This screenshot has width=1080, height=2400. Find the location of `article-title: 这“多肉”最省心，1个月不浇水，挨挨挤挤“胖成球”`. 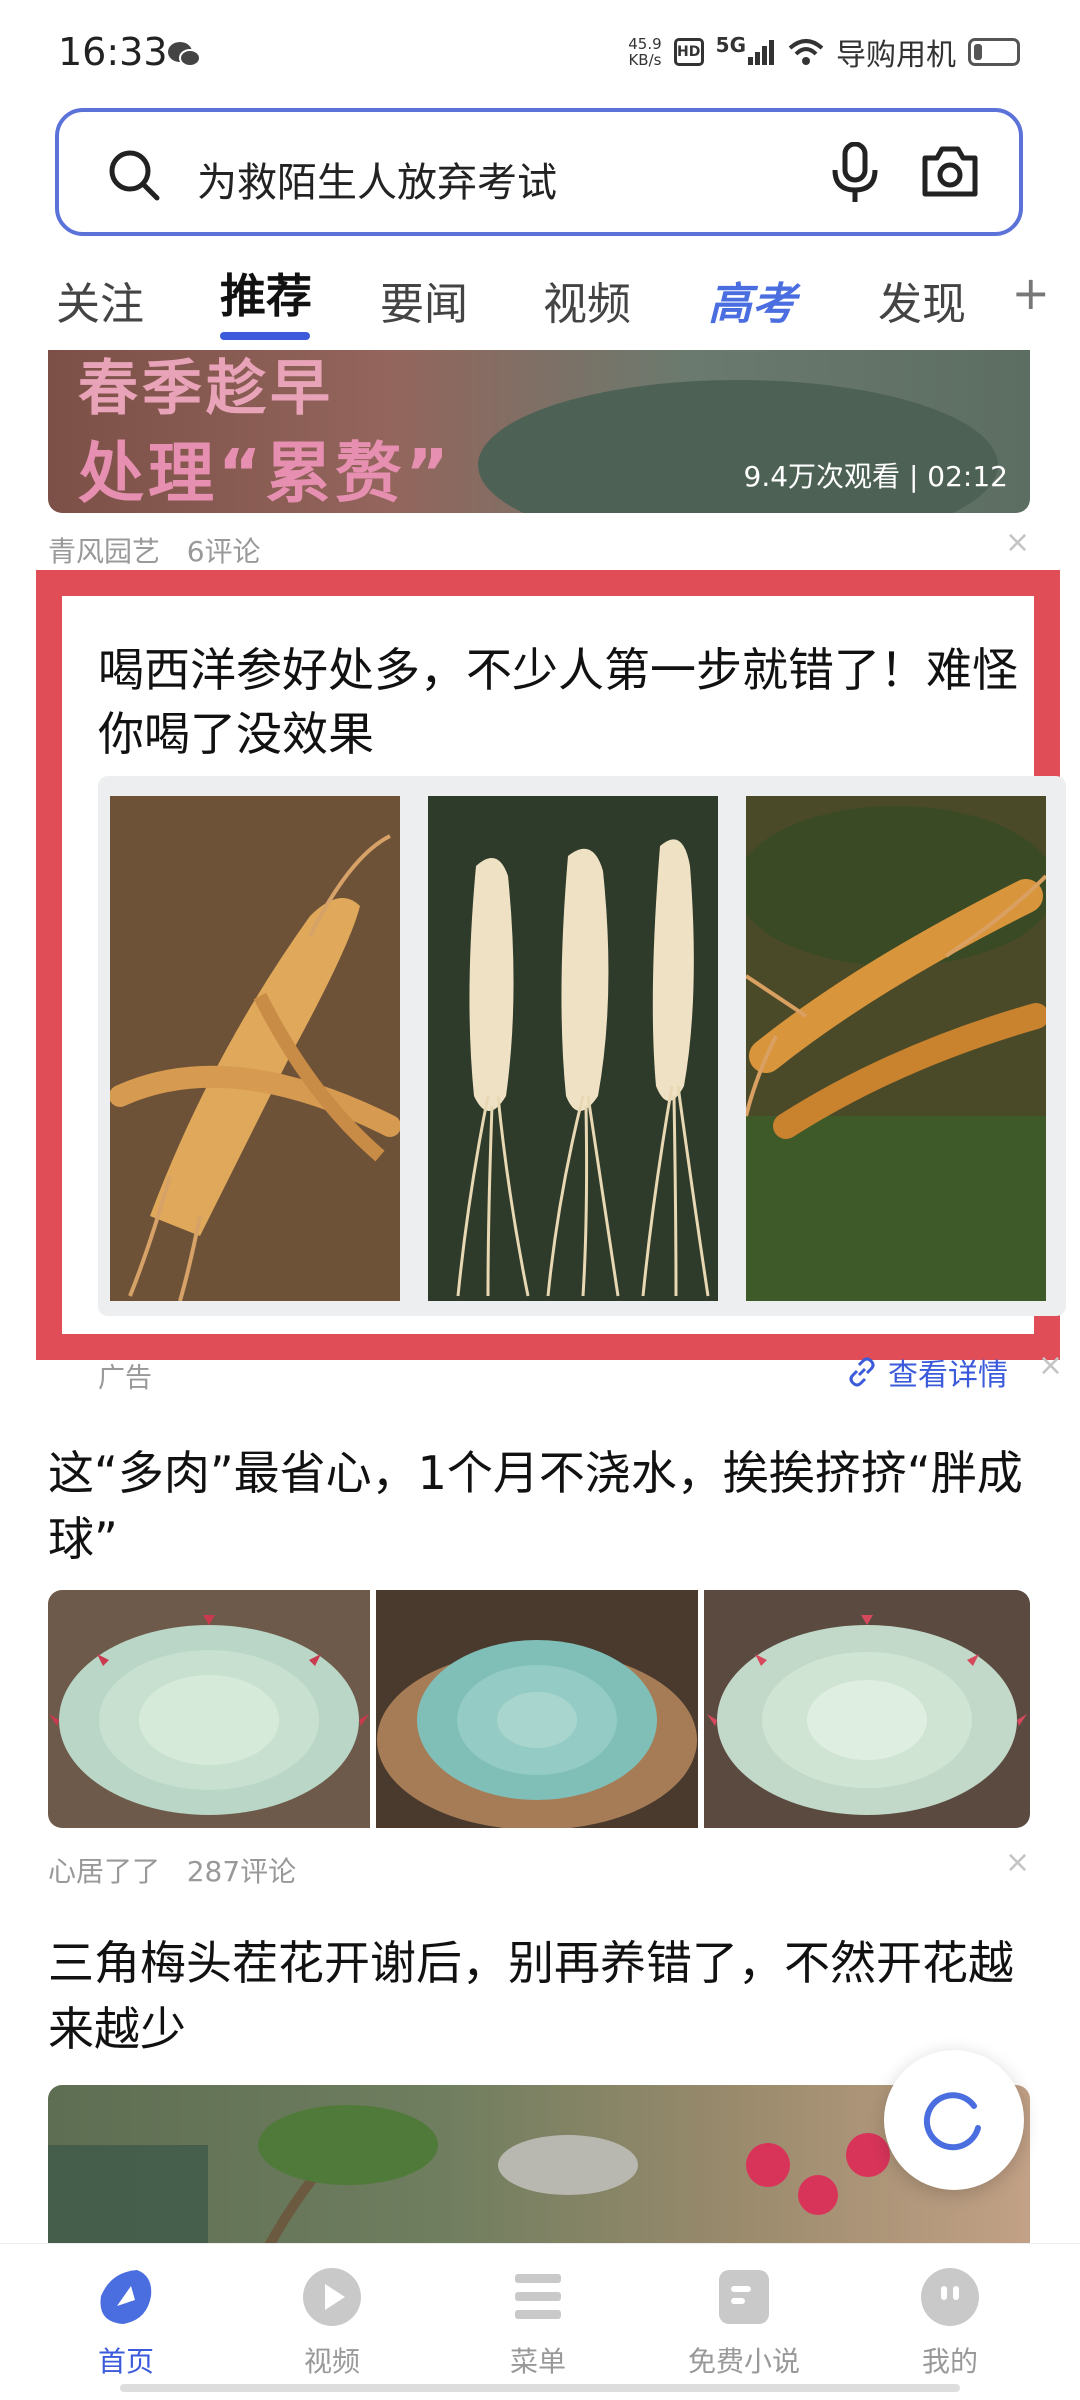

article-title: 这“多肉”最省心，1个月不浇水，挨挨挤挤“胖成球” is located at coordinates (543, 1506).